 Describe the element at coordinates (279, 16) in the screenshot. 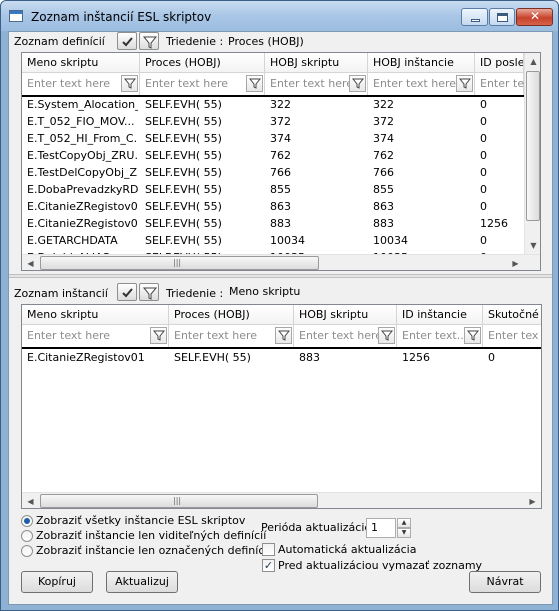

I see `title-bar: Zoznam inštancií ESL skriptov ✕` at that location.